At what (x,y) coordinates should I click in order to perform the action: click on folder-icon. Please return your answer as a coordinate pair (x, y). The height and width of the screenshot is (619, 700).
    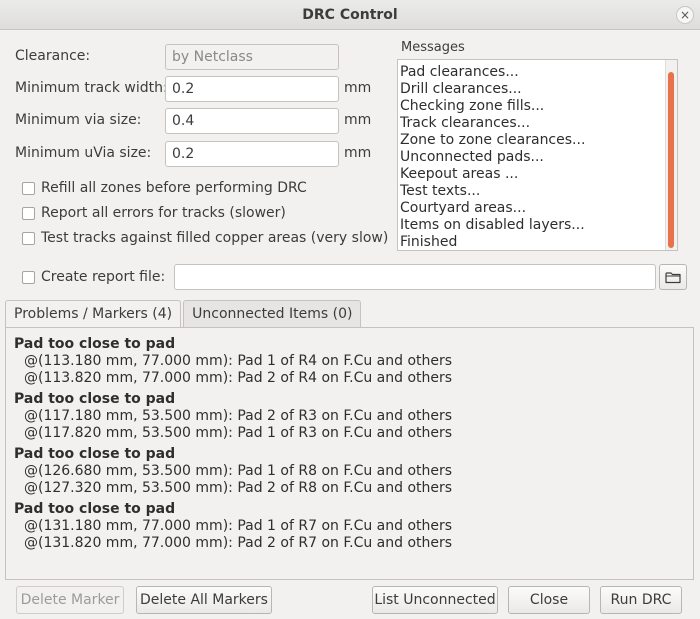
    Looking at the image, I should click on (673, 277).